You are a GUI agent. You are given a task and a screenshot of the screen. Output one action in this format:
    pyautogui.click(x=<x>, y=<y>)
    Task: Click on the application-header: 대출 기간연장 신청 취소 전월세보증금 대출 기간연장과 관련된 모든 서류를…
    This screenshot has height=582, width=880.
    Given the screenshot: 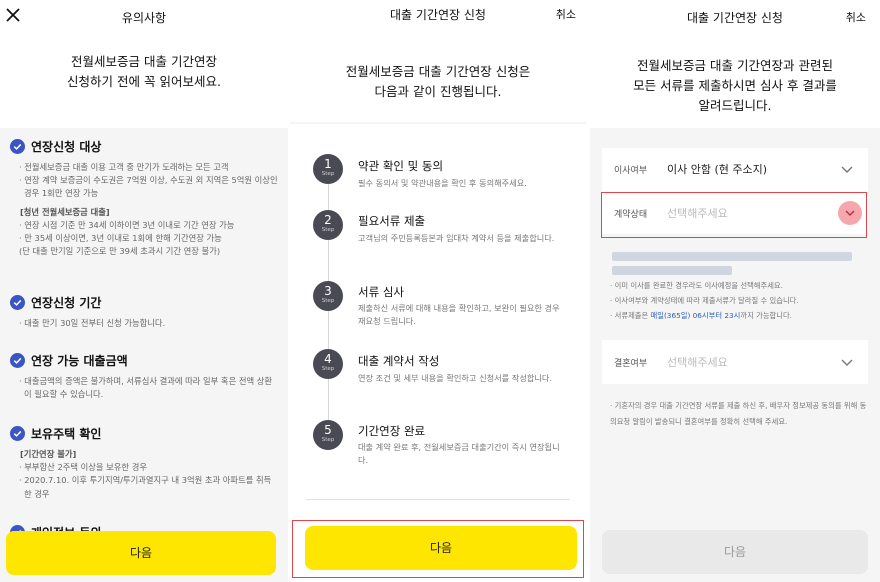 What is the action you would take?
    pyautogui.click(x=735, y=64)
    